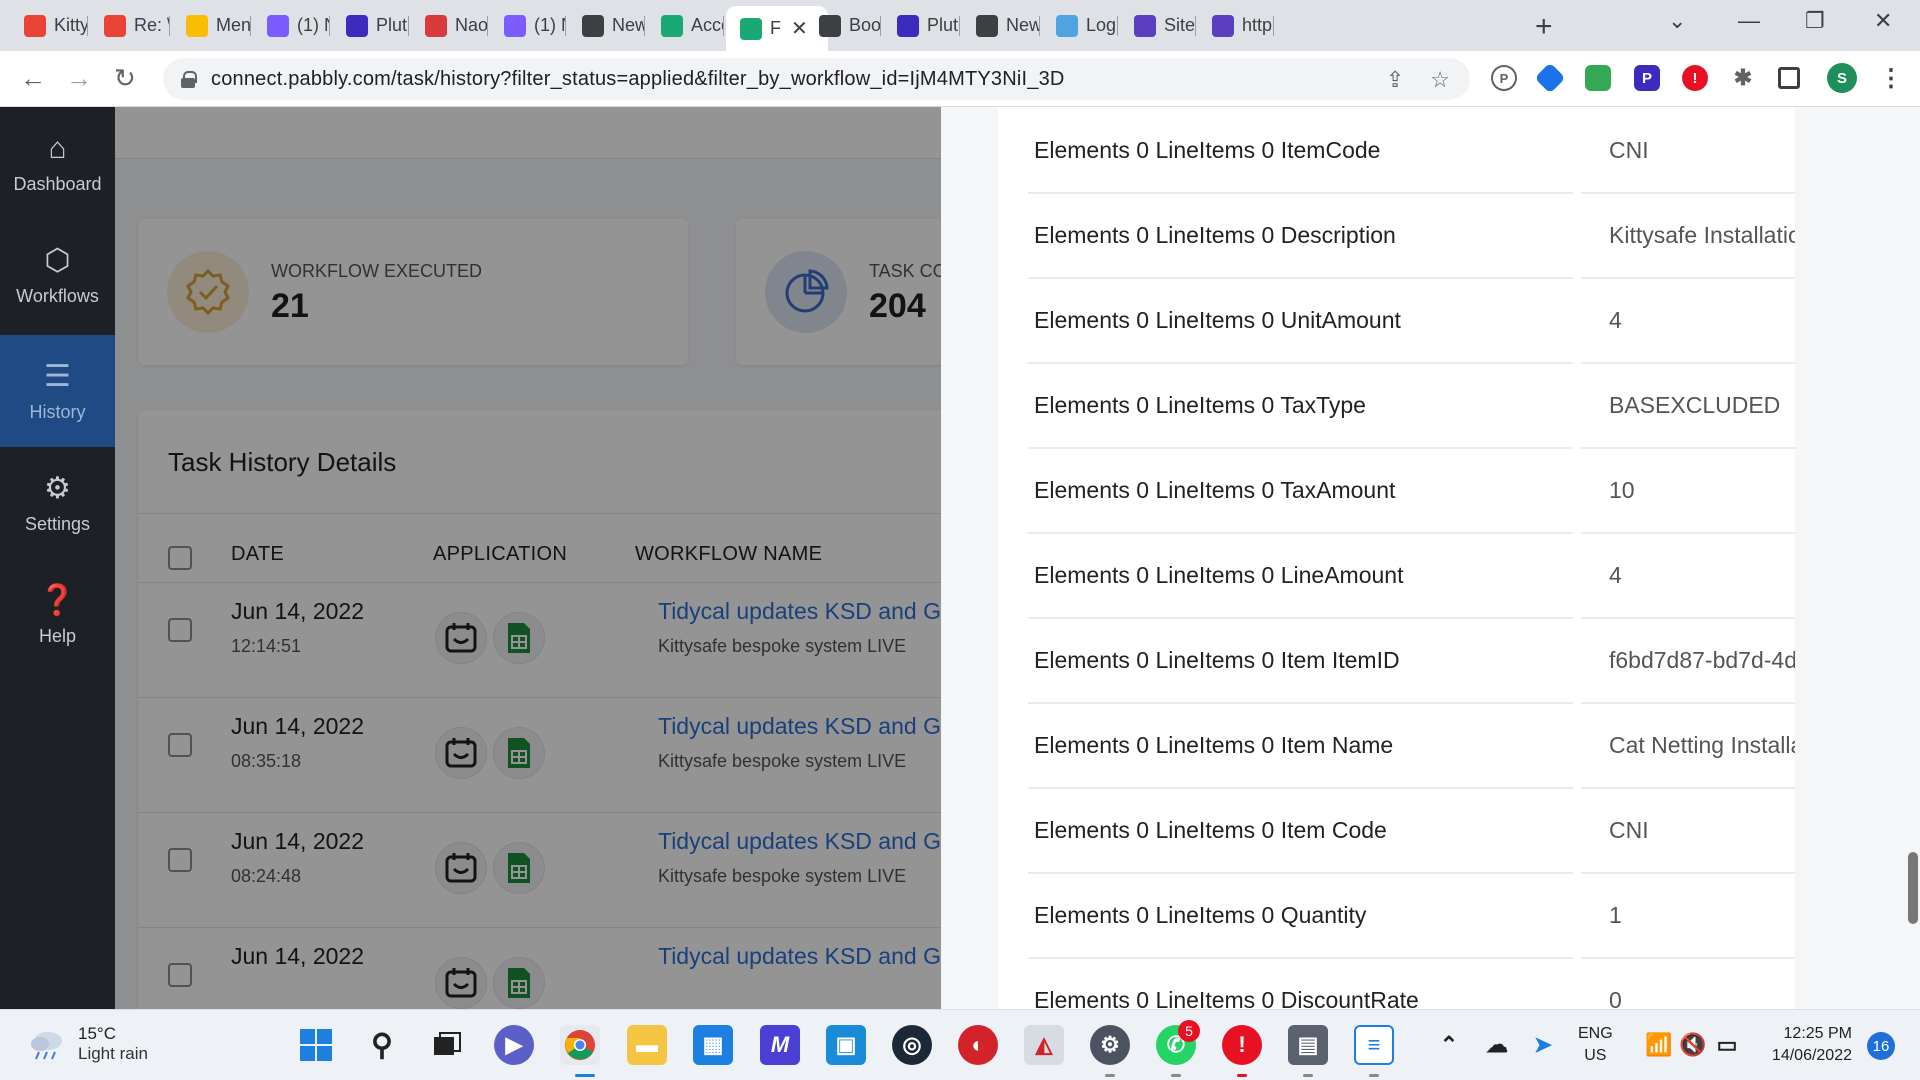 This screenshot has width=1920, height=1080. What do you see at coordinates (1543, 1045) in the screenshot?
I see `location-icon: ➤` at bounding box center [1543, 1045].